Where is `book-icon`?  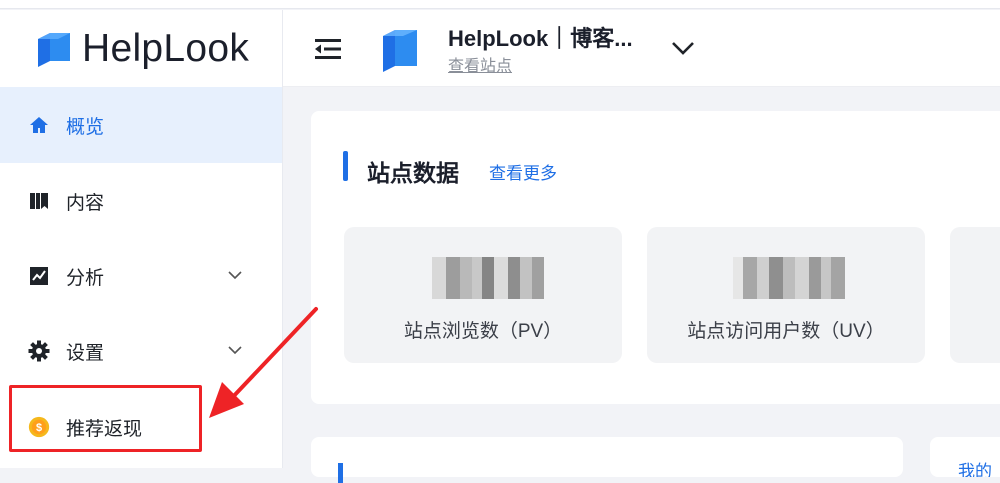 book-icon is located at coordinates (39, 201).